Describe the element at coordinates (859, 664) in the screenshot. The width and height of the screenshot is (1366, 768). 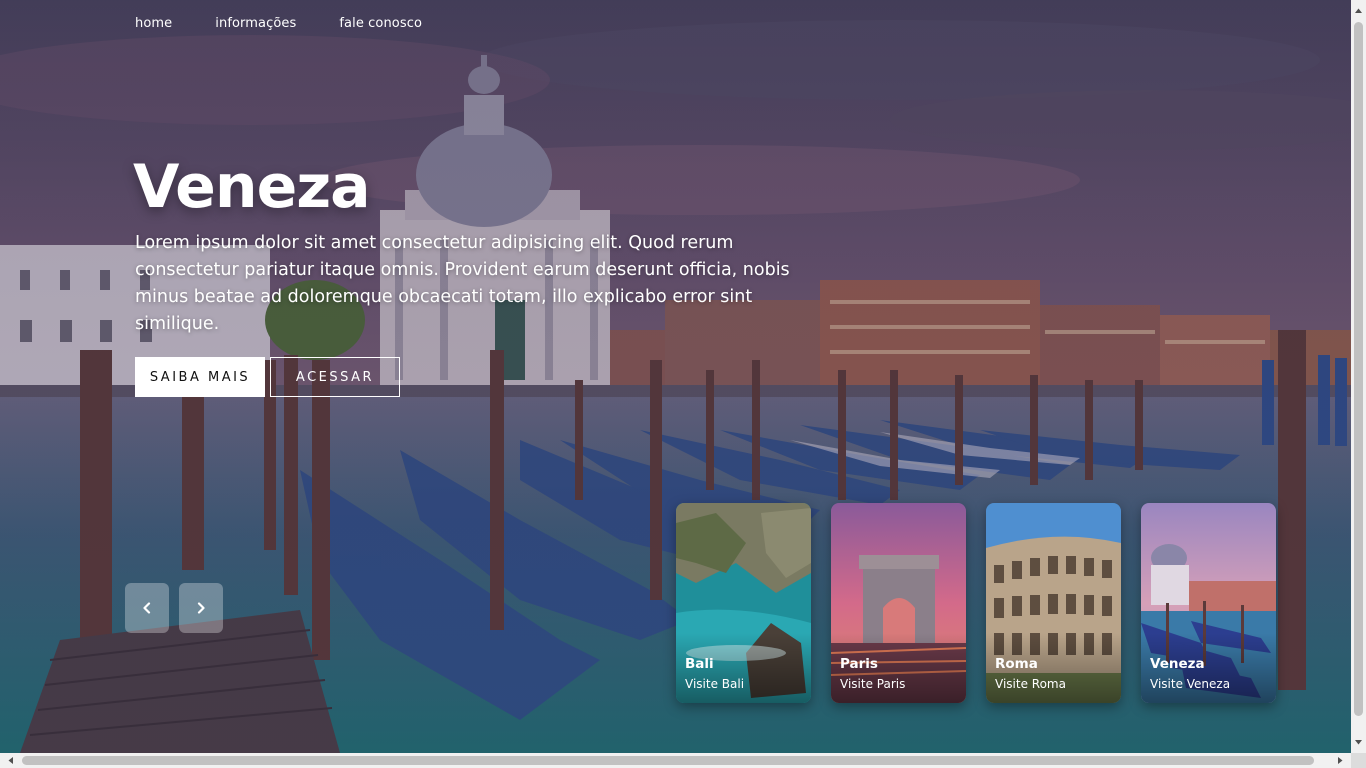
I see `card-title: Paris` at that location.